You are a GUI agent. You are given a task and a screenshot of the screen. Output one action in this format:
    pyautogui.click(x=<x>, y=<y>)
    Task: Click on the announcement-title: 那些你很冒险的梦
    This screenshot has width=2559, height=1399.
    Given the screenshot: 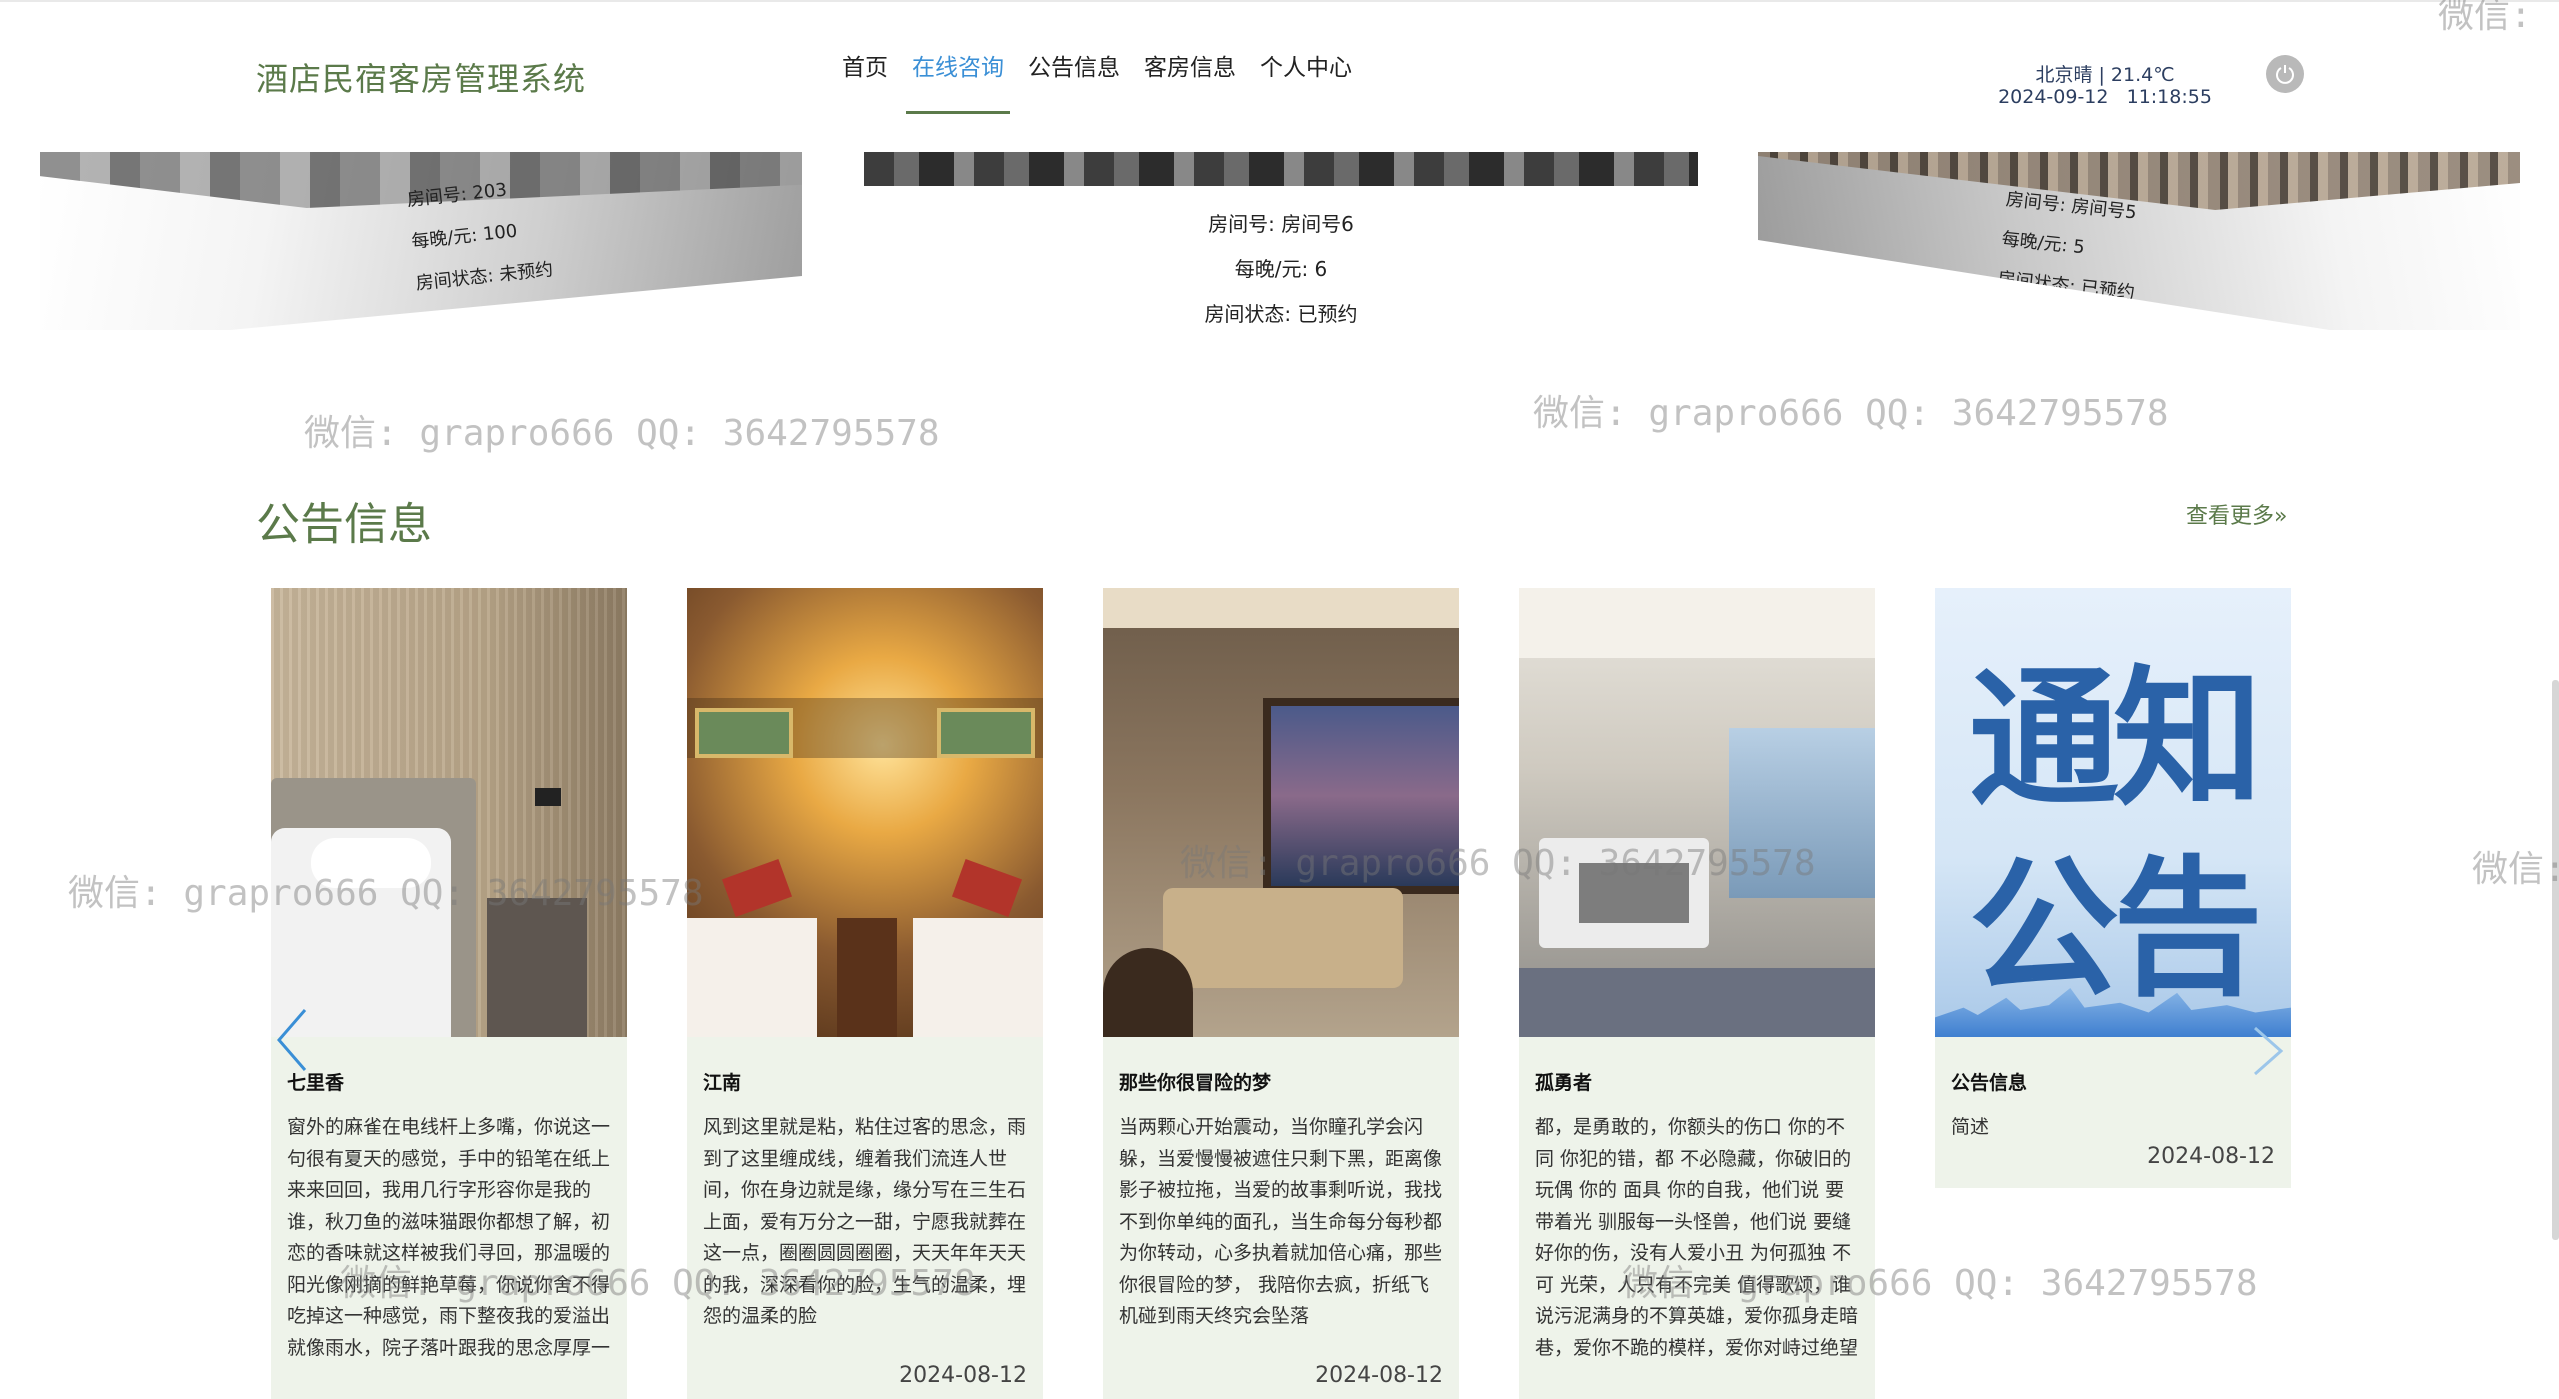 What is the action you would take?
    pyautogui.click(x=1195, y=1083)
    